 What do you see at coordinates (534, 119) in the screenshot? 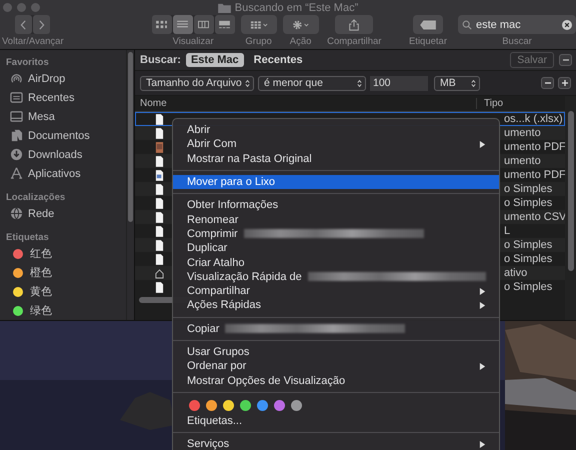
I see `table-cell-text: os...k (.xlsx)` at bounding box center [534, 119].